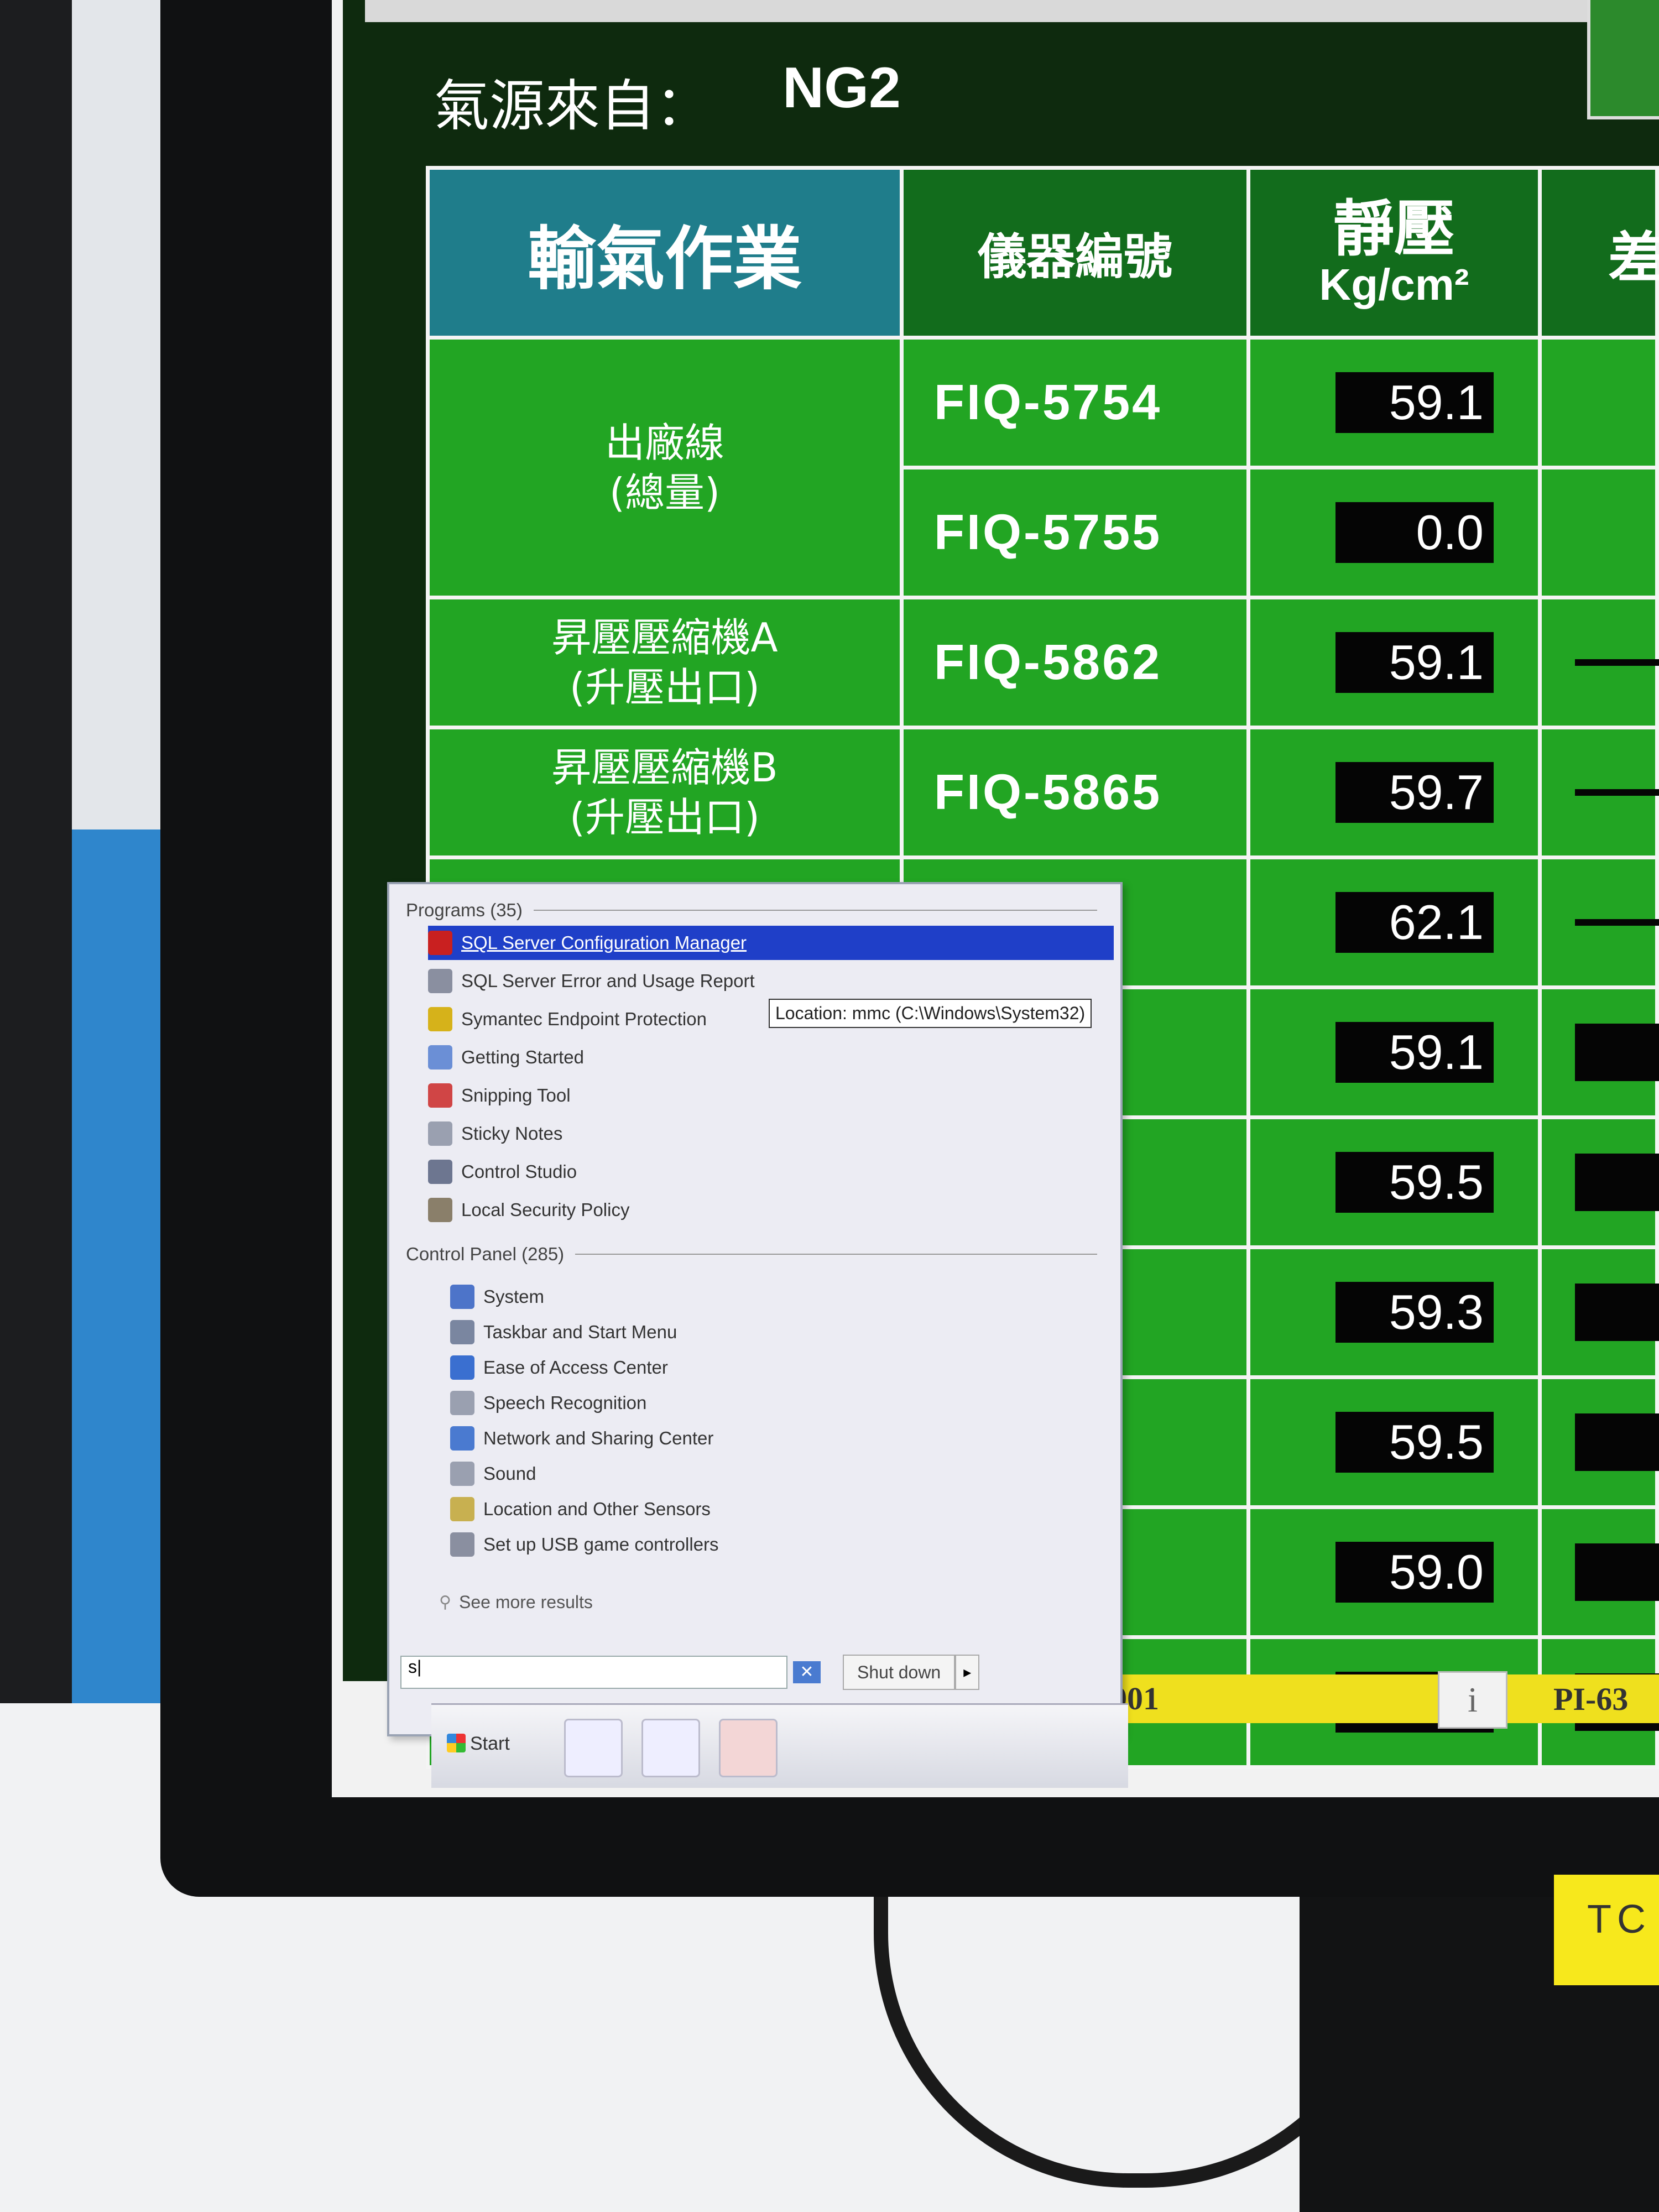 This screenshot has height=2212, width=1659. Describe the element at coordinates (782, 1545) in the screenshot. I see `menu-item-set-up-usb-game-controllers: Set up USB game controllers` at that location.